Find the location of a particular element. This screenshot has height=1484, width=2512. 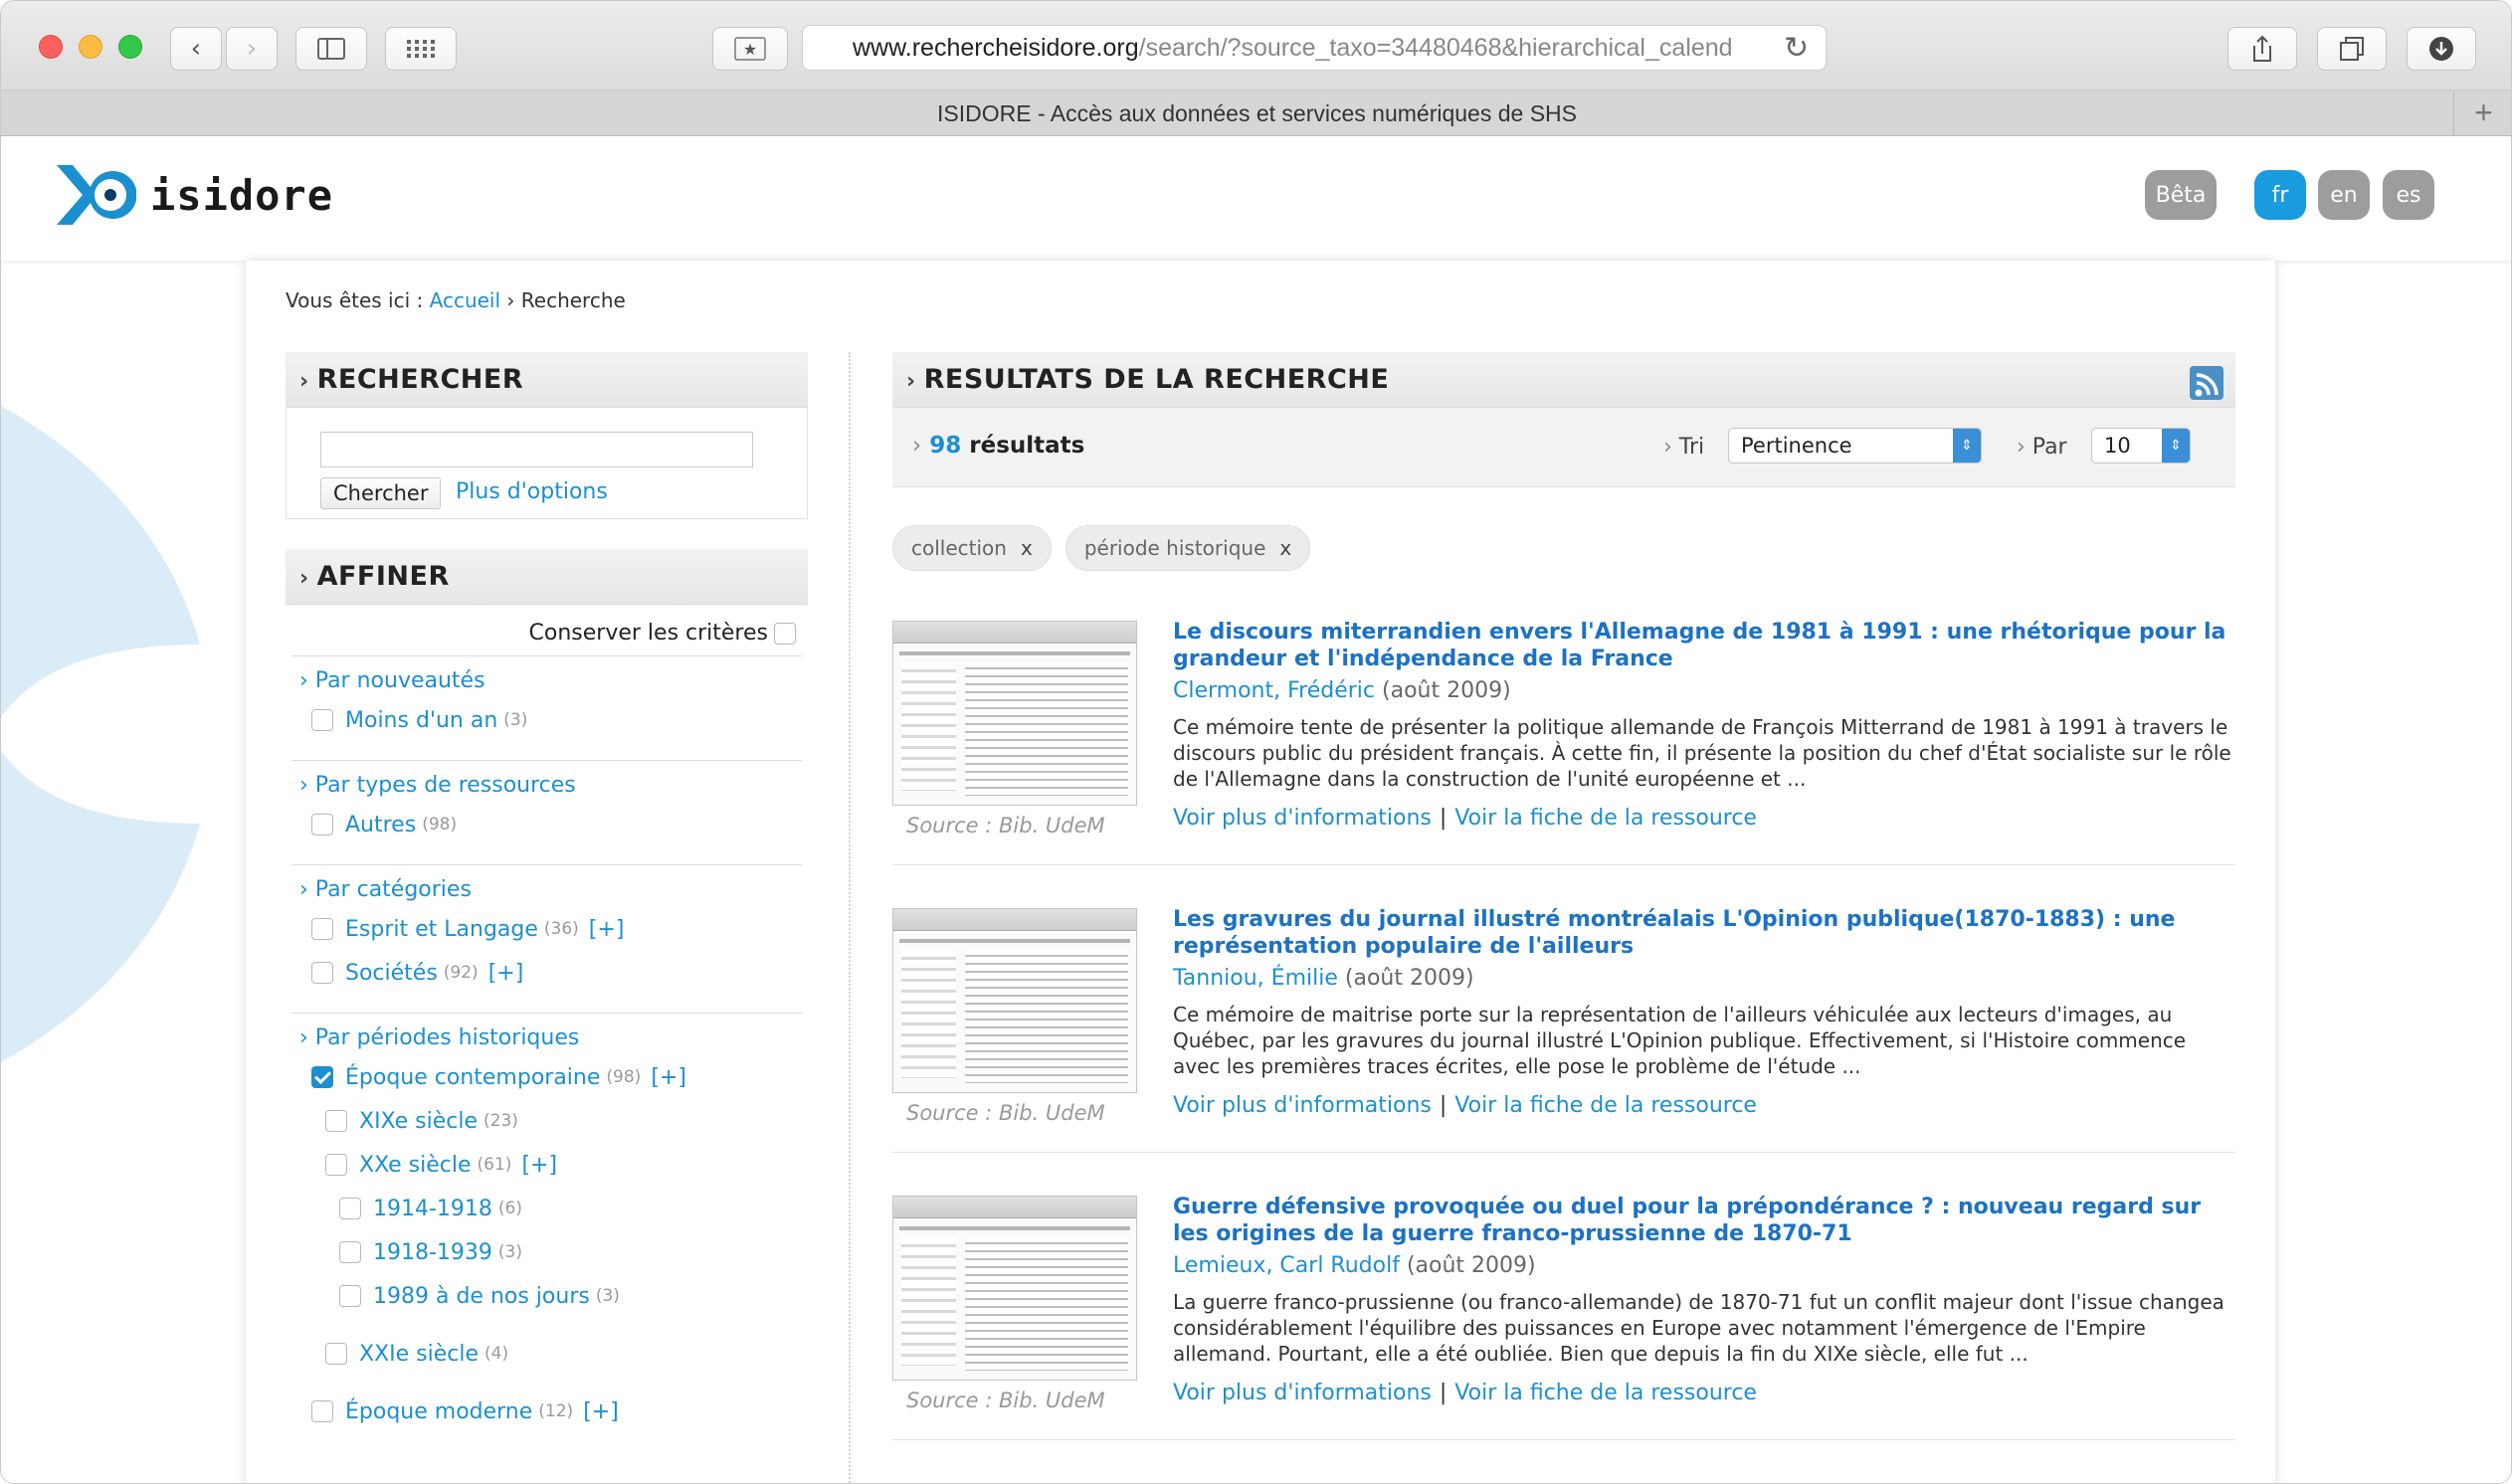

per-page-select: 10 ⇕ is located at coordinates (2141, 446).